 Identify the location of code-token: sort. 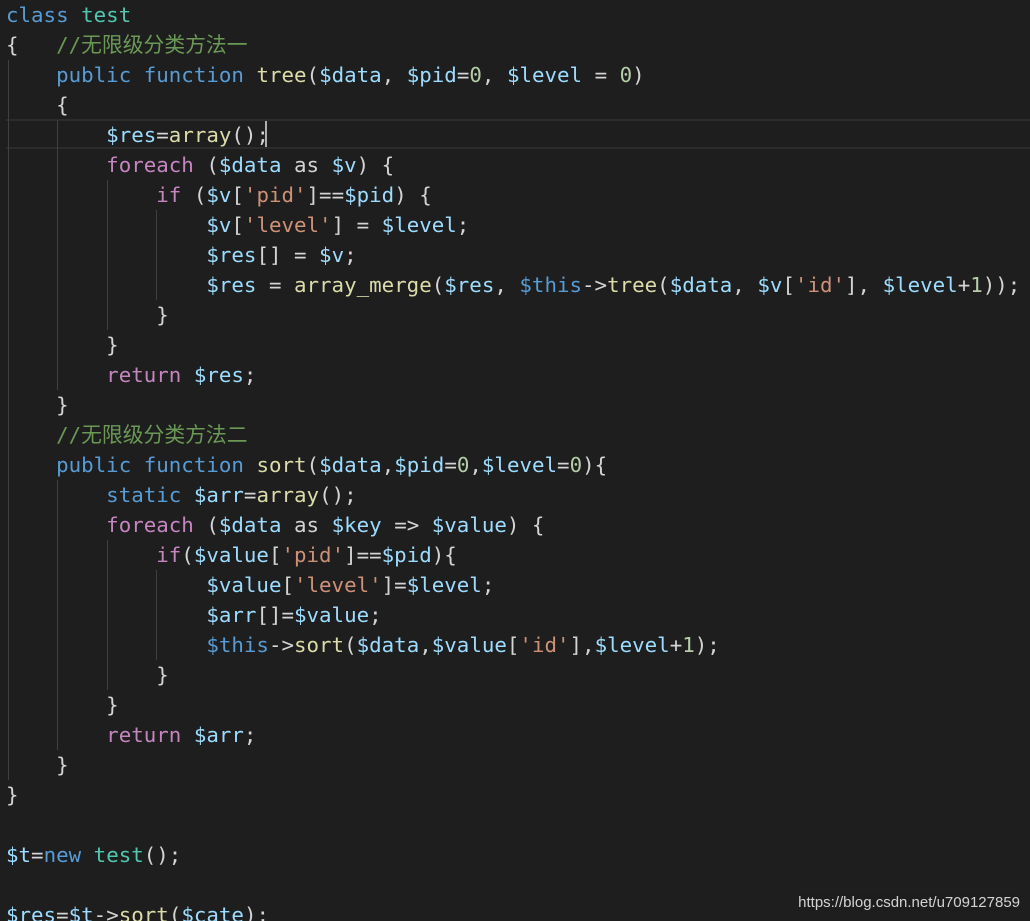
(143, 912).